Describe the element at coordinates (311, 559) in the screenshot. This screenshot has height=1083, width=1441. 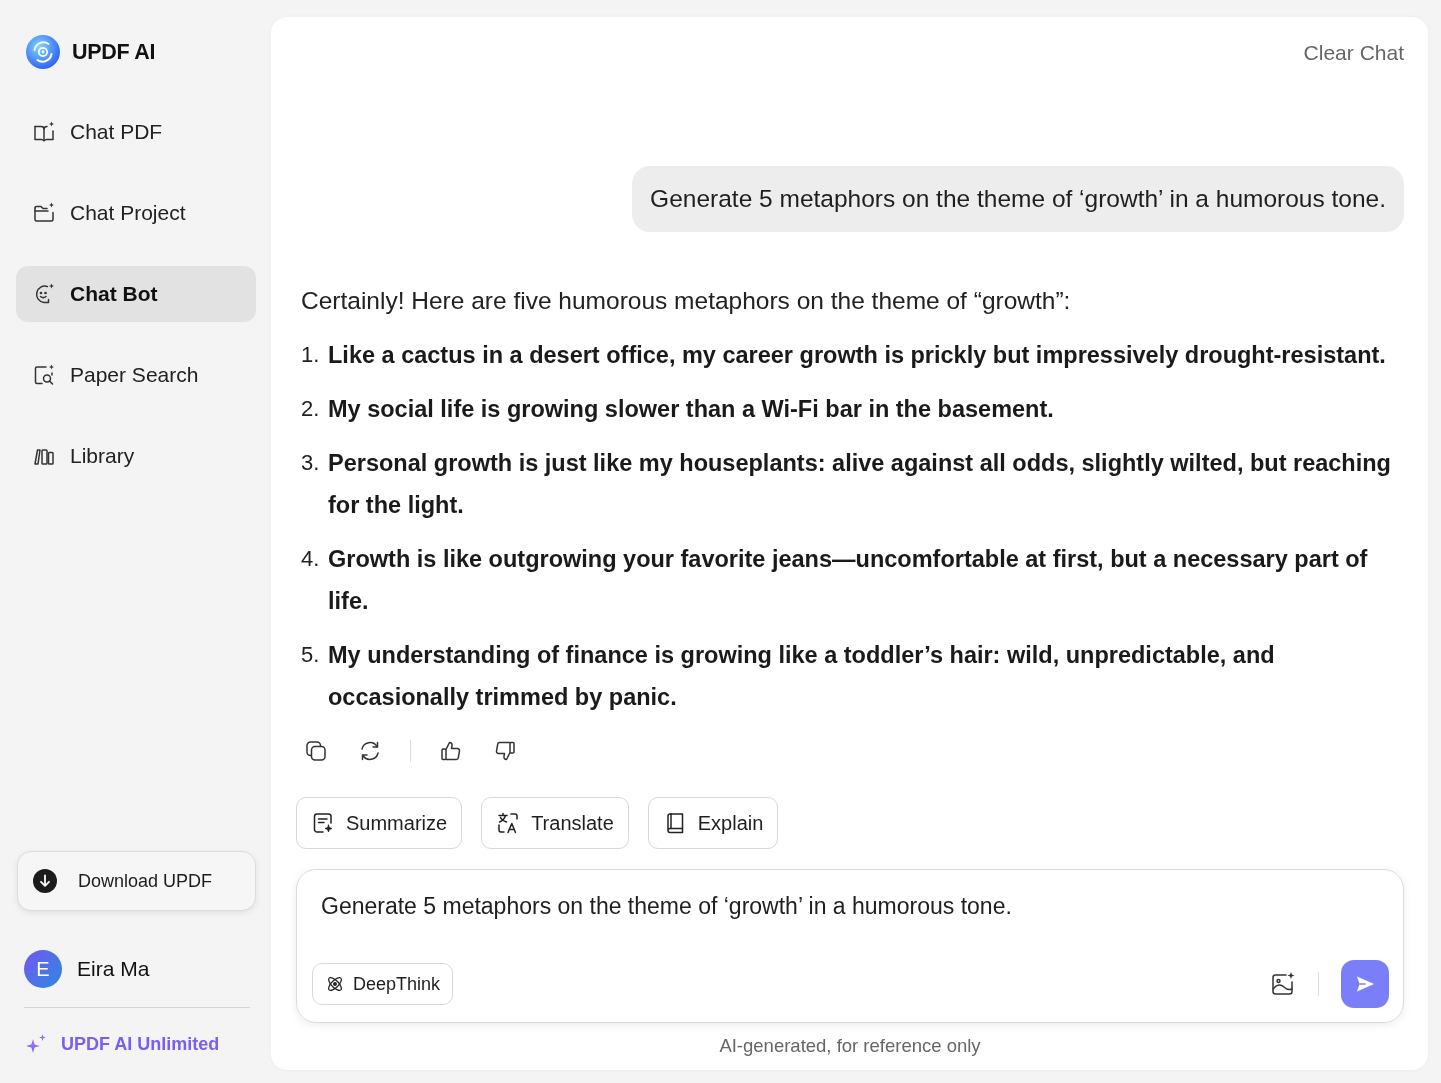
I see `item-number: 4.` at that location.